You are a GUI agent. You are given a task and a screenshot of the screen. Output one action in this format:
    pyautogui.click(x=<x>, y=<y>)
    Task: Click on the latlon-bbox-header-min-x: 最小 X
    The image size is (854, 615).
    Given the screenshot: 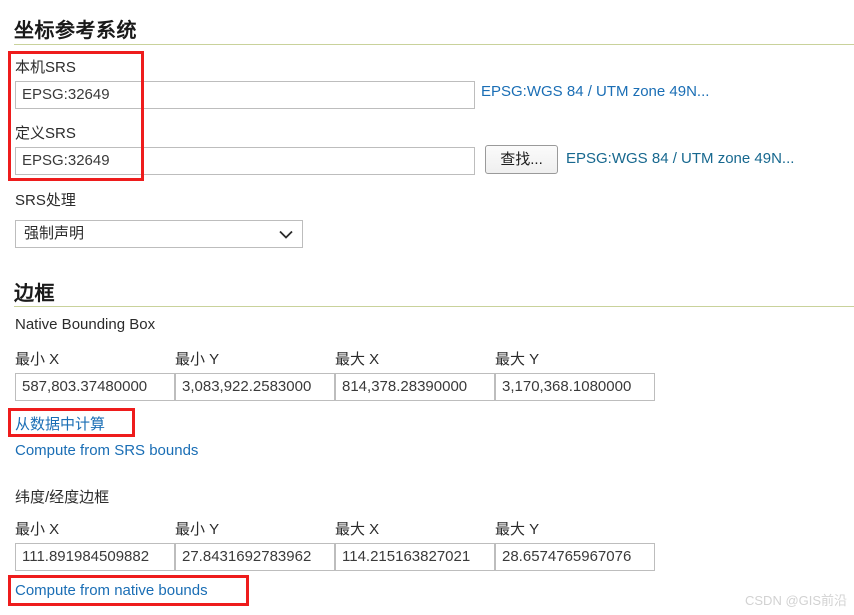 What is the action you would take?
    pyautogui.click(x=37, y=529)
    